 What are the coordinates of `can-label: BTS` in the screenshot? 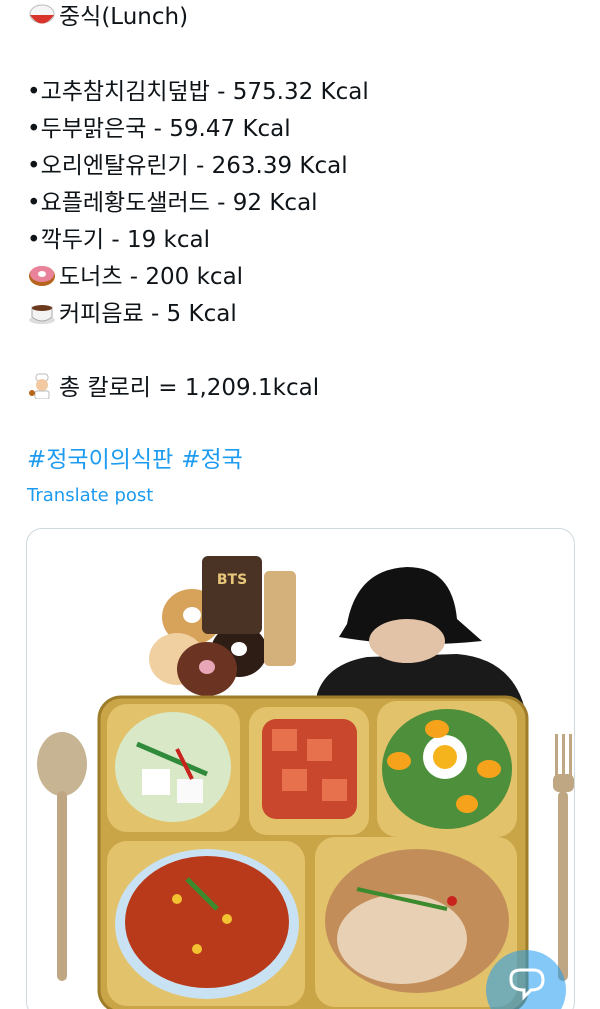 It's located at (232, 580).